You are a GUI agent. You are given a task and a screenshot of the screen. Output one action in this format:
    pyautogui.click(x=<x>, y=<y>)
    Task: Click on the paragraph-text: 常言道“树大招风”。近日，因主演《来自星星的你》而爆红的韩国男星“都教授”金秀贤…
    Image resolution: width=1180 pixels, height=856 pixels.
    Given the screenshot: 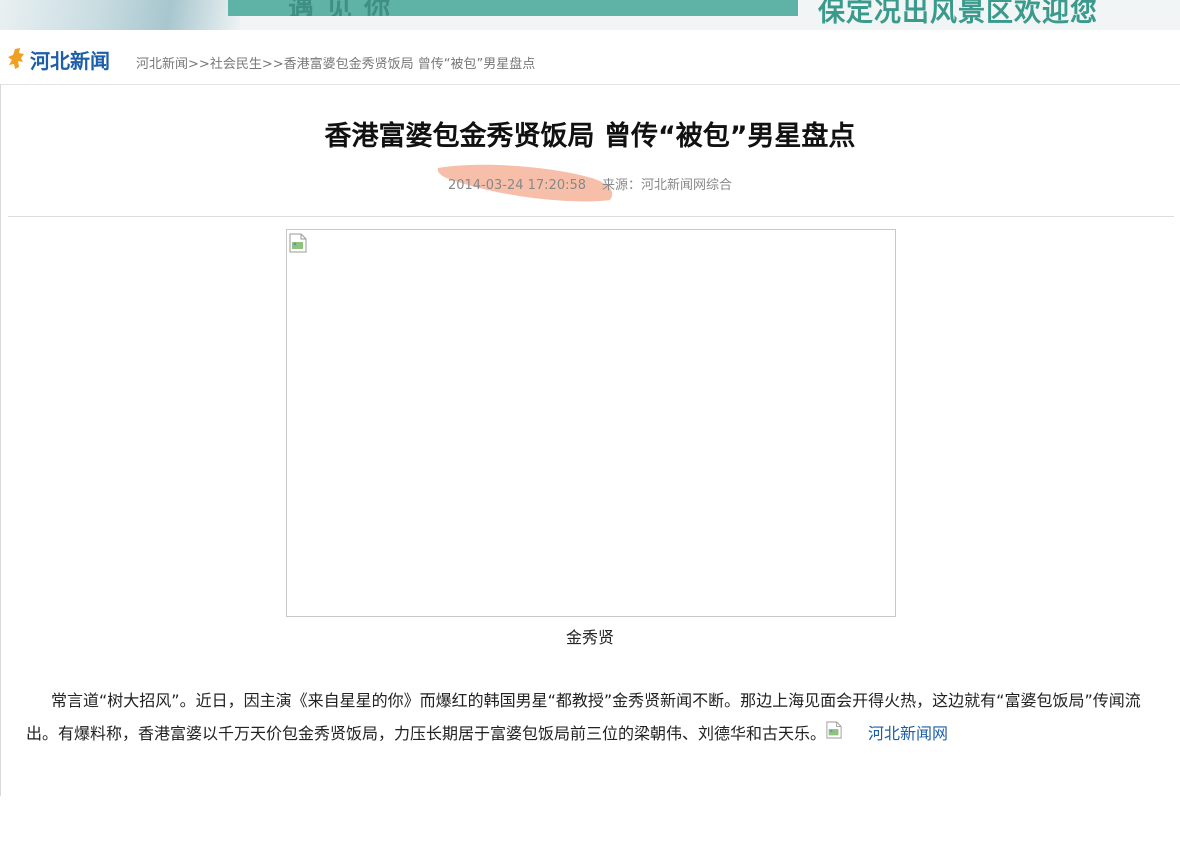 What is the action you would take?
    pyautogui.click(x=583, y=717)
    